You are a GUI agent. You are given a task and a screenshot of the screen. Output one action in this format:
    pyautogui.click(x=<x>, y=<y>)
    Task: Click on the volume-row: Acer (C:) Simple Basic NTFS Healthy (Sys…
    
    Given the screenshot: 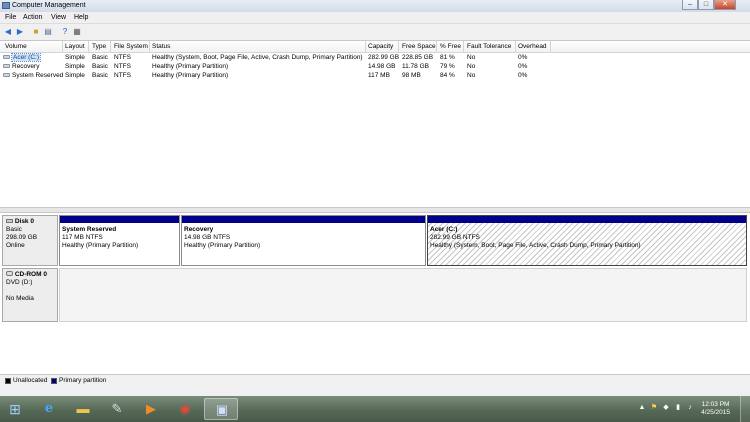 What is the action you would take?
    pyautogui.click(x=375, y=57)
    